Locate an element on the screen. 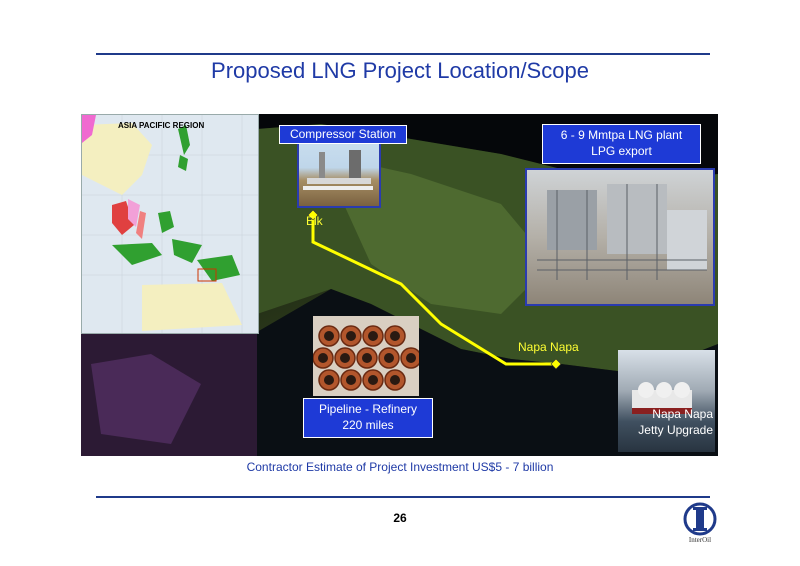 Image resolution: width=800 pixels, height=566 pixels. compressor-station-label: Compressor Station is located at coordinates (343, 134).